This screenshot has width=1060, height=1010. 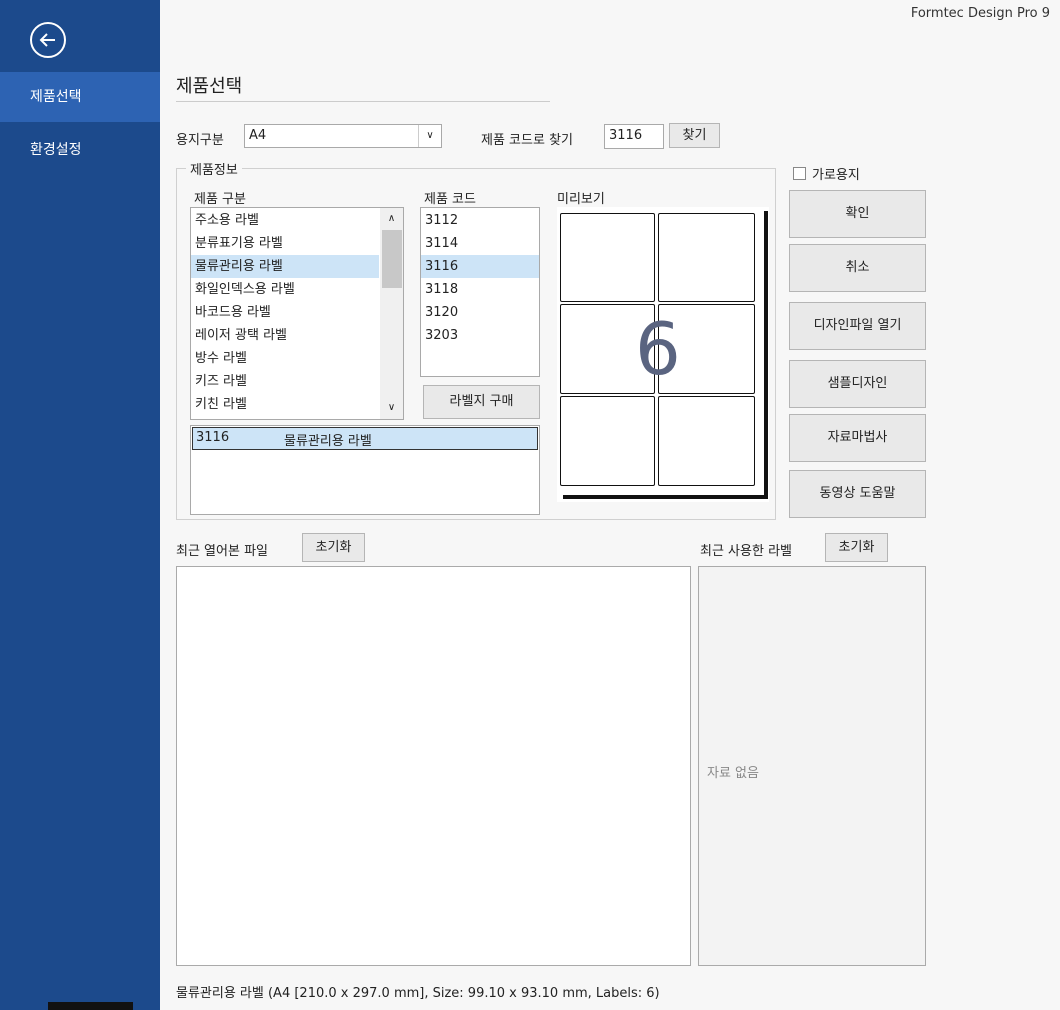 What do you see at coordinates (746, 551) in the screenshot?
I see `recent-labels-label: 최근 사용한 라벨` at bounding box center [746, 551].